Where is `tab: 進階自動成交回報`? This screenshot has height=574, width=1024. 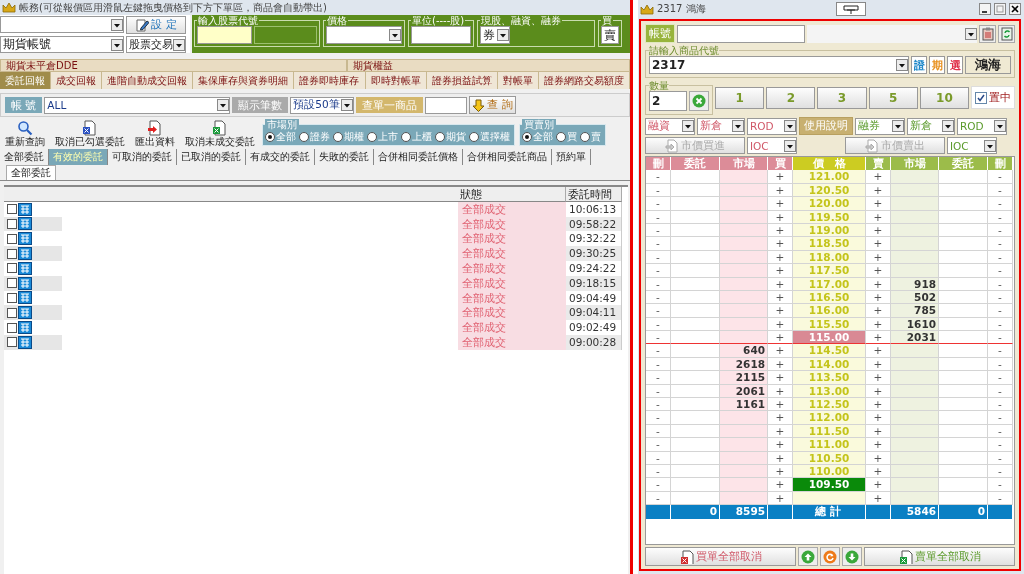 tab: 進階自動成交回報 is located at coordinates (148, 80).